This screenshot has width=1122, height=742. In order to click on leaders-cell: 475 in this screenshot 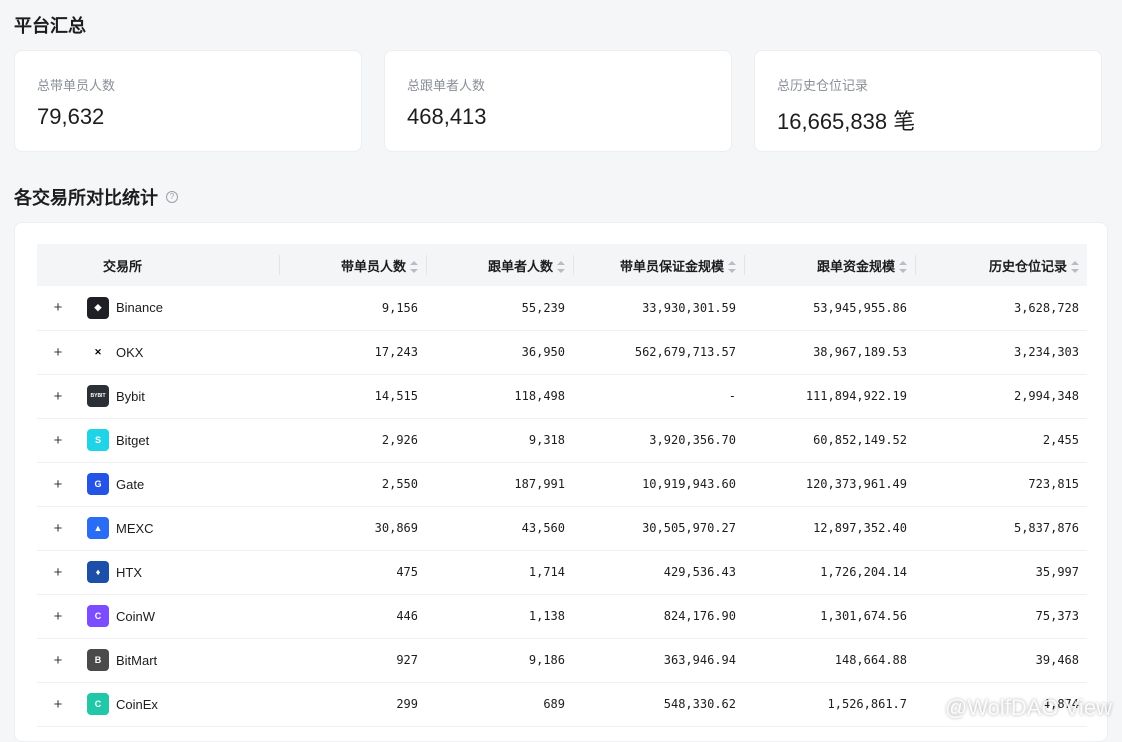, I will do `click(407, 572)`.